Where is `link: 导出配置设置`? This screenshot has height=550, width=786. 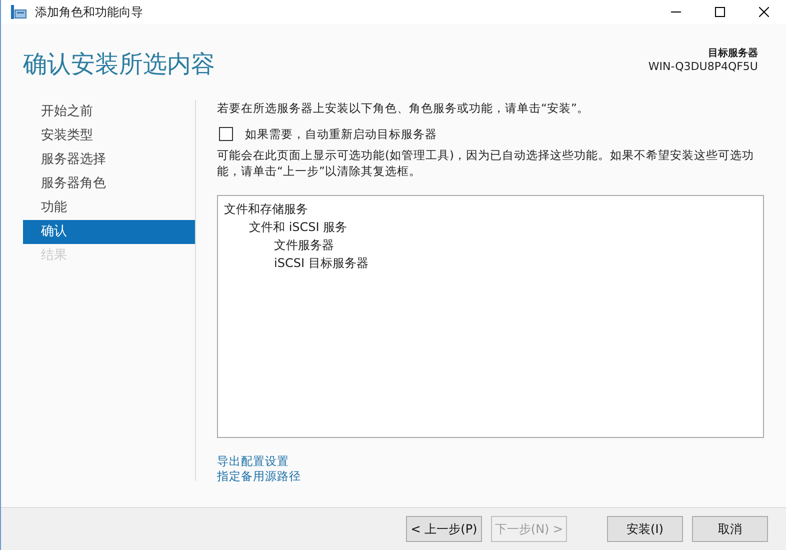
link: 导出配置设置 is located at coordinates (253, 461).